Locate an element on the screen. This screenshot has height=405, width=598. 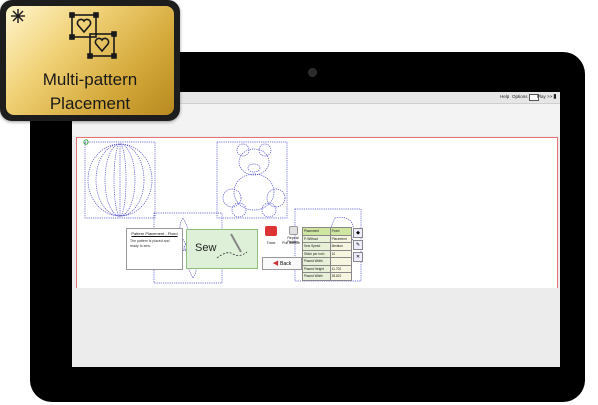
feature-badge: Multi-pattern Placement is located at coordinates (90, 60).